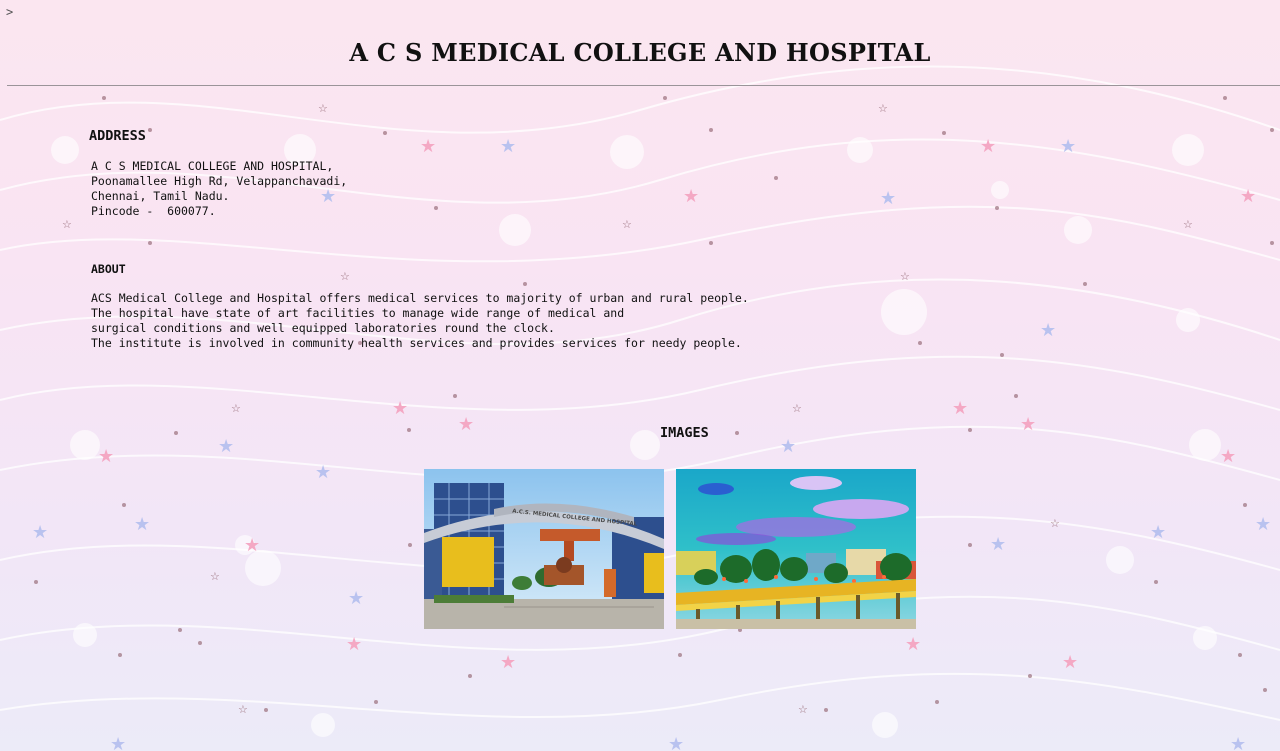  Describe the element at coordinates (212, 166) in the screenshot. I see `address-line: A C S MEDICAL COLLEGE AND HOSPITAL,` at that location.